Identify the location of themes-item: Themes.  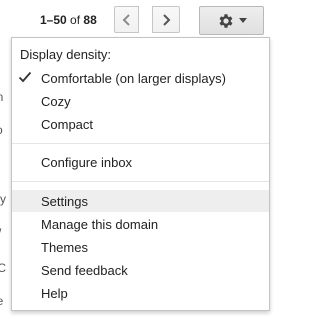
(140, 247).